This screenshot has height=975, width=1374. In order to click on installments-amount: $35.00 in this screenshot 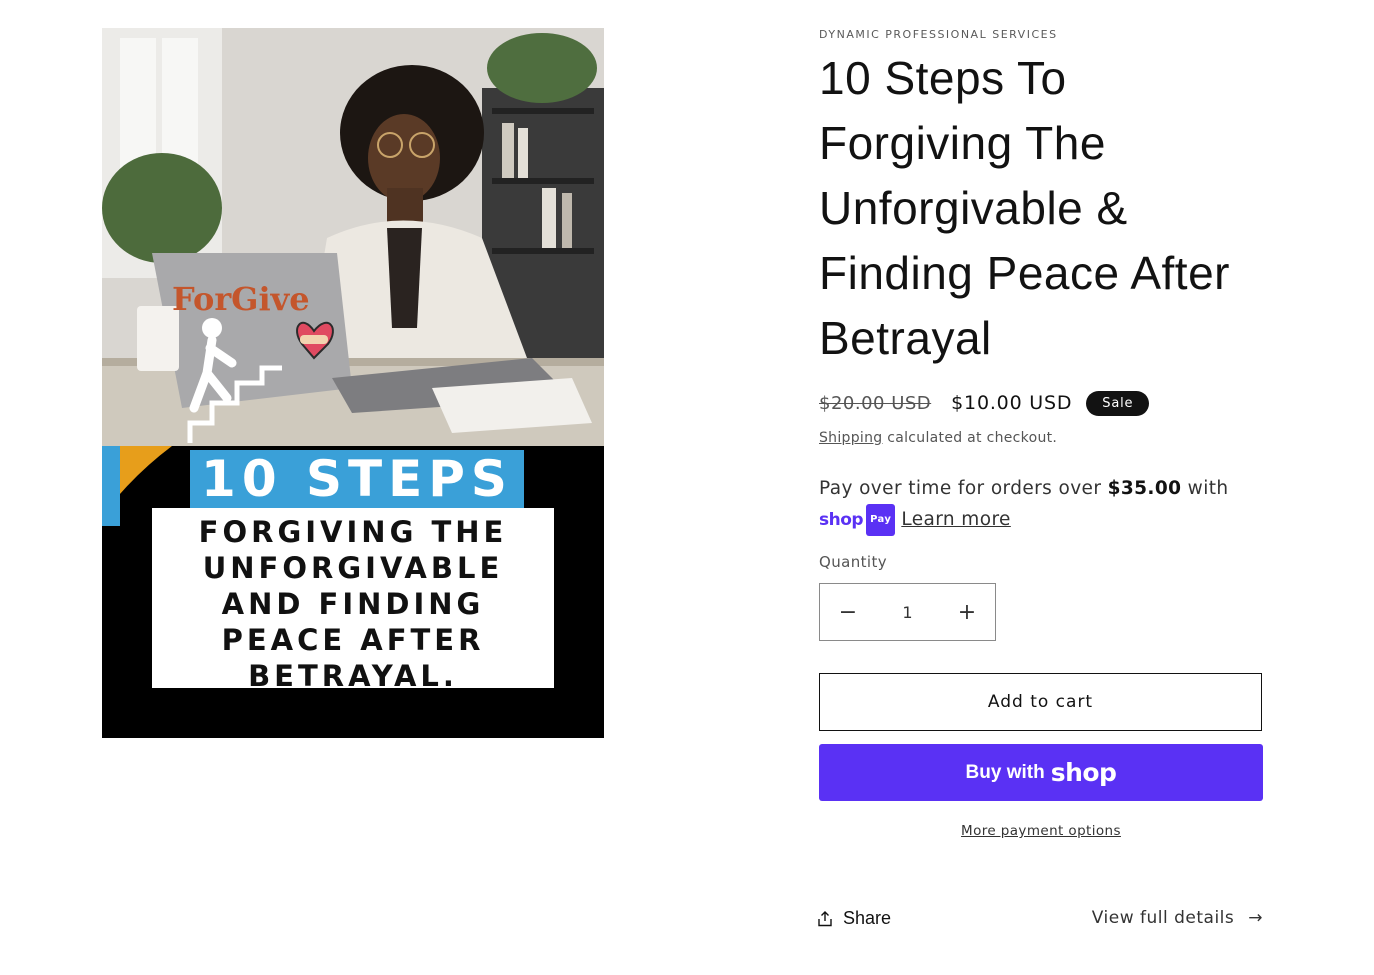, I will do `click(1144, 488)`.